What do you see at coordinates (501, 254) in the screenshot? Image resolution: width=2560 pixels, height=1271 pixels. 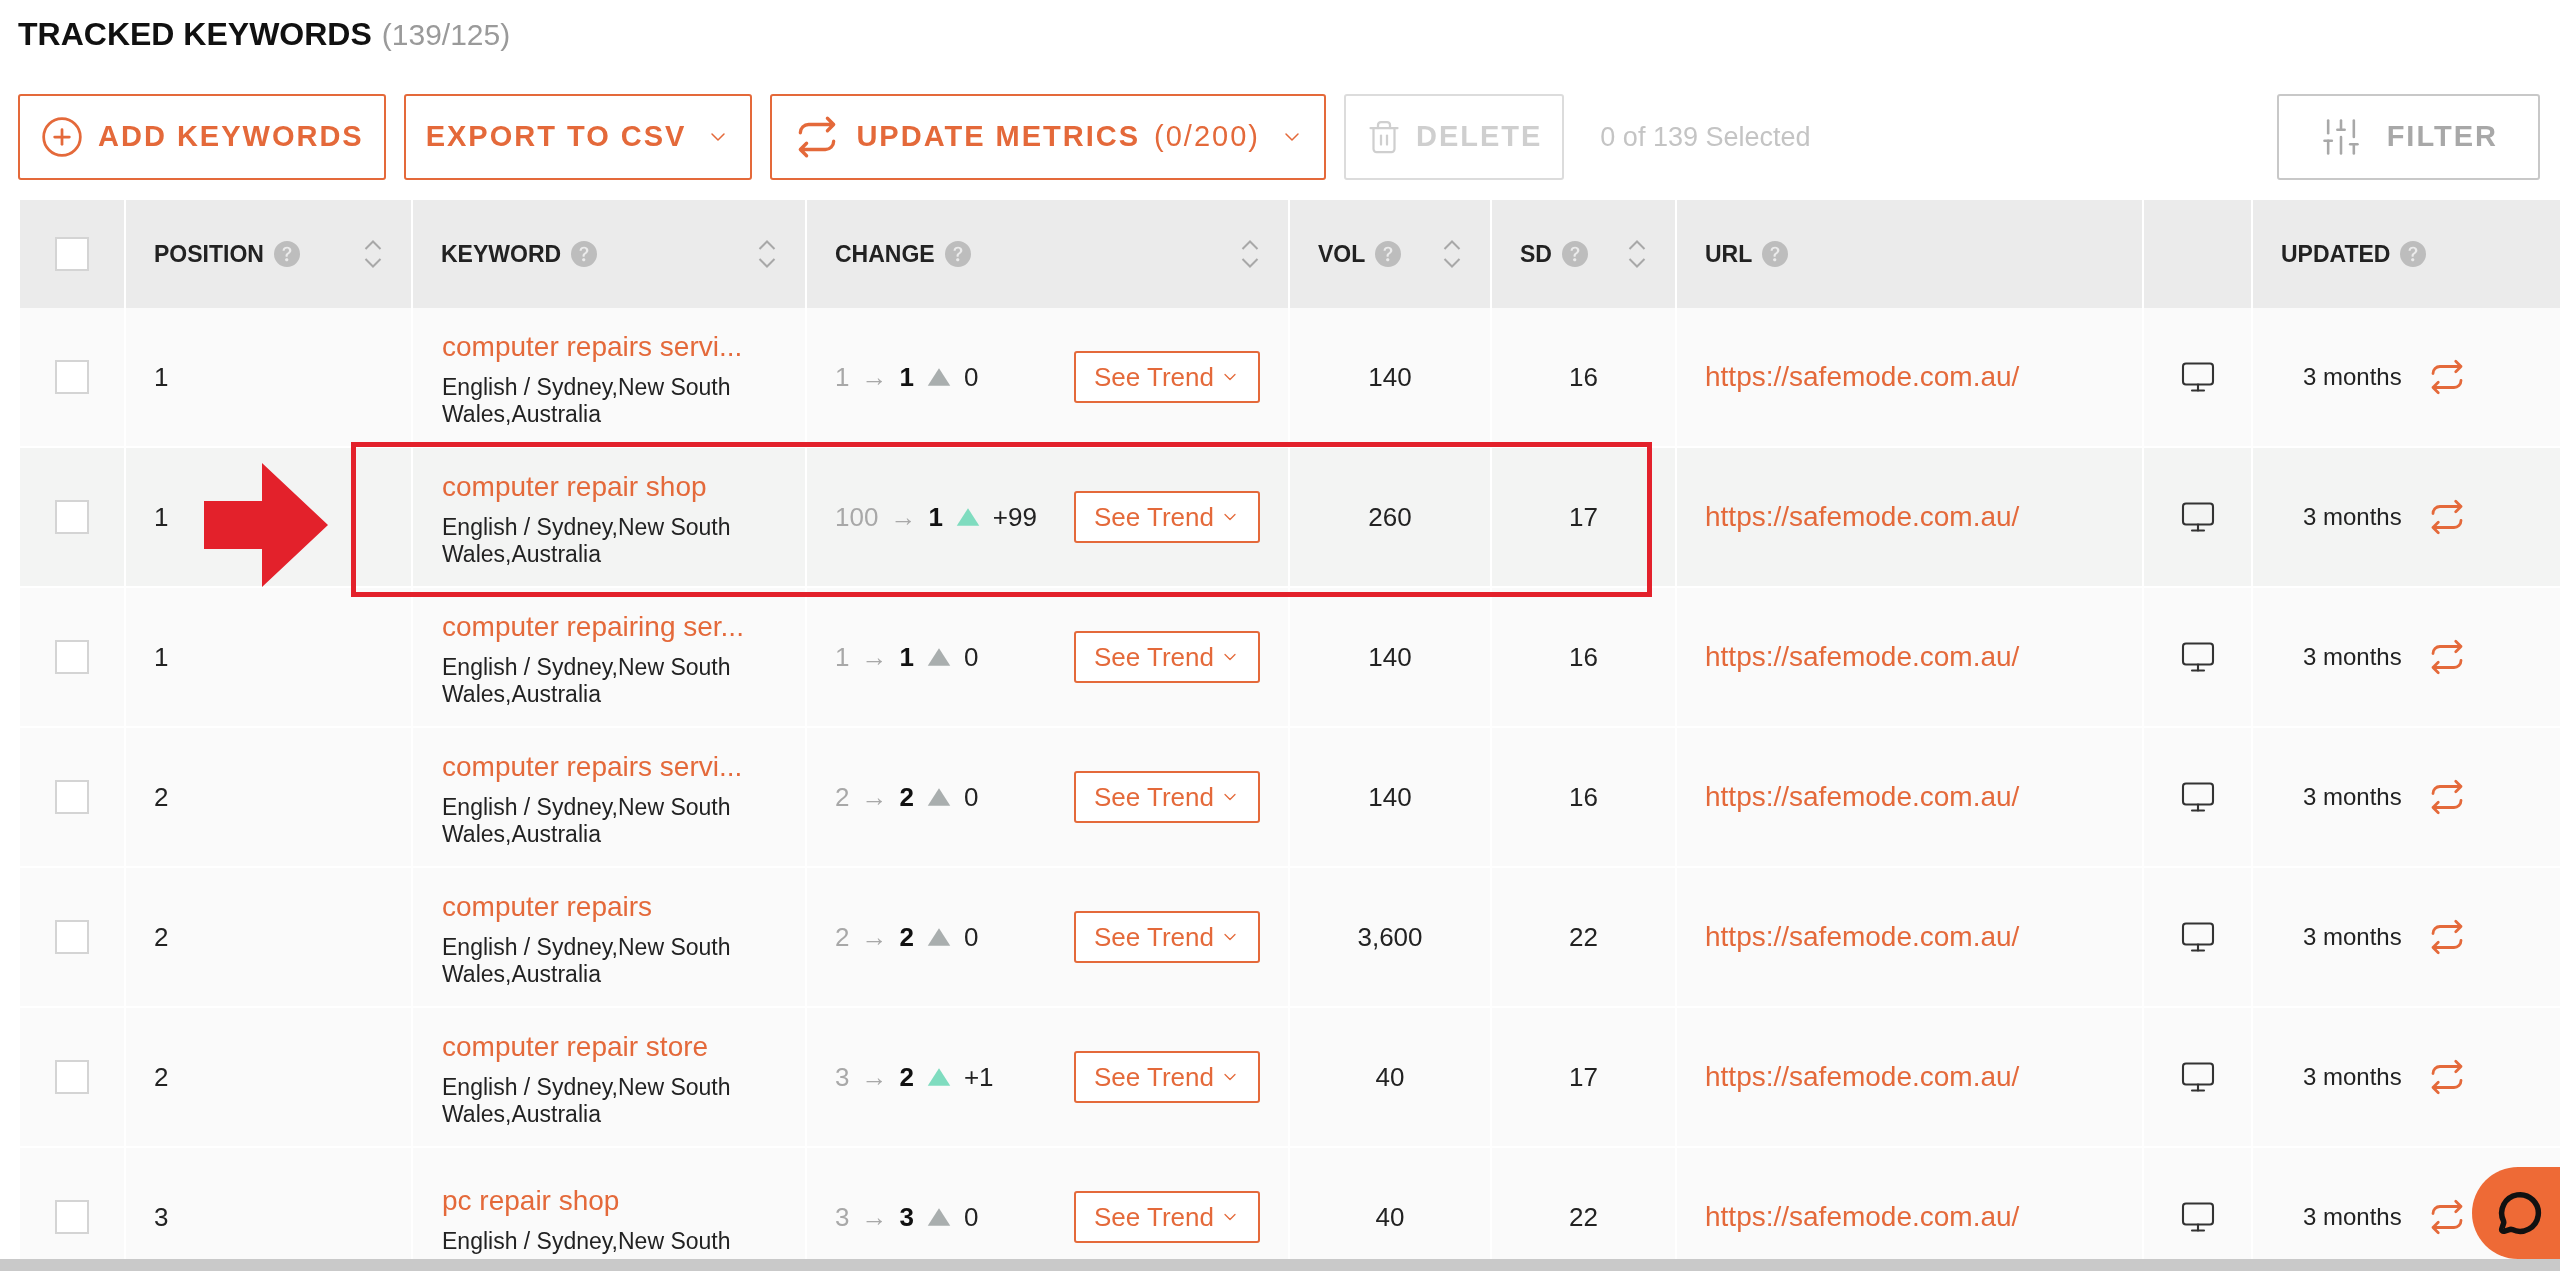 I see `column-header: KEYWORD` at bounding box center [501, 254].